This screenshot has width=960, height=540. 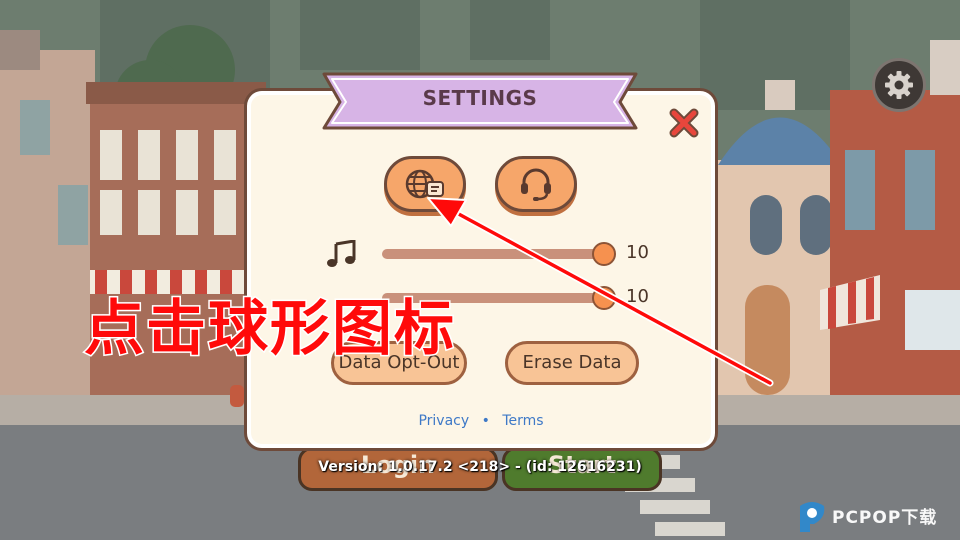 What do you see at coordinates (341, 253) in the screenshot?
I see `music-note-icon` at bounding box center [341, 253].